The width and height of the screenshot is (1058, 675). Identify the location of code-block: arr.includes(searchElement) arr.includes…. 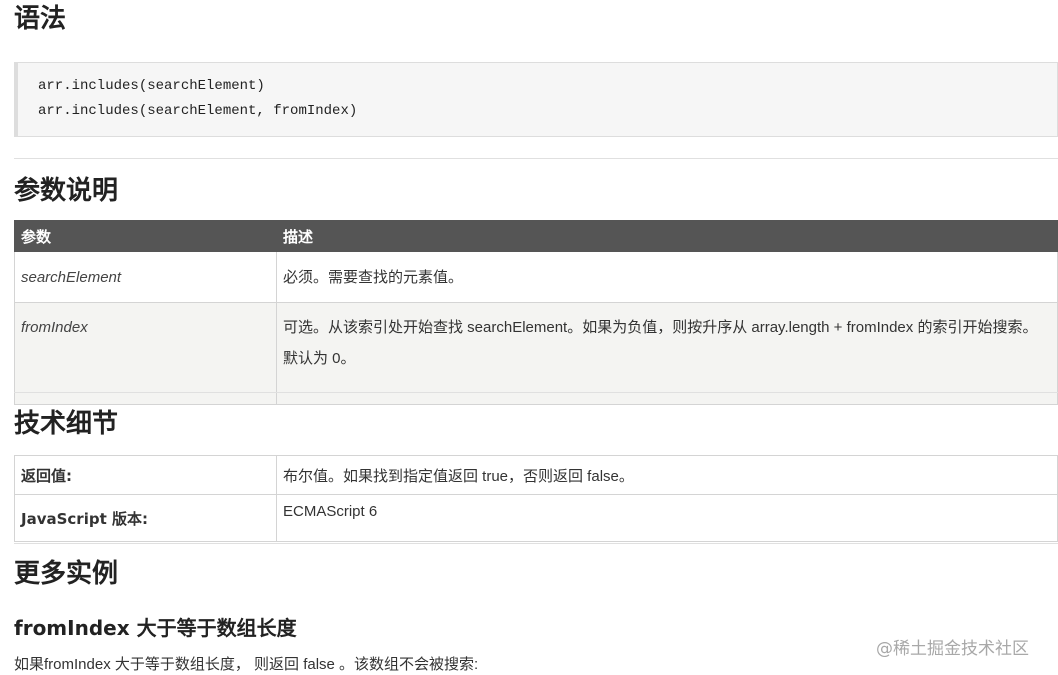
(536, 99).